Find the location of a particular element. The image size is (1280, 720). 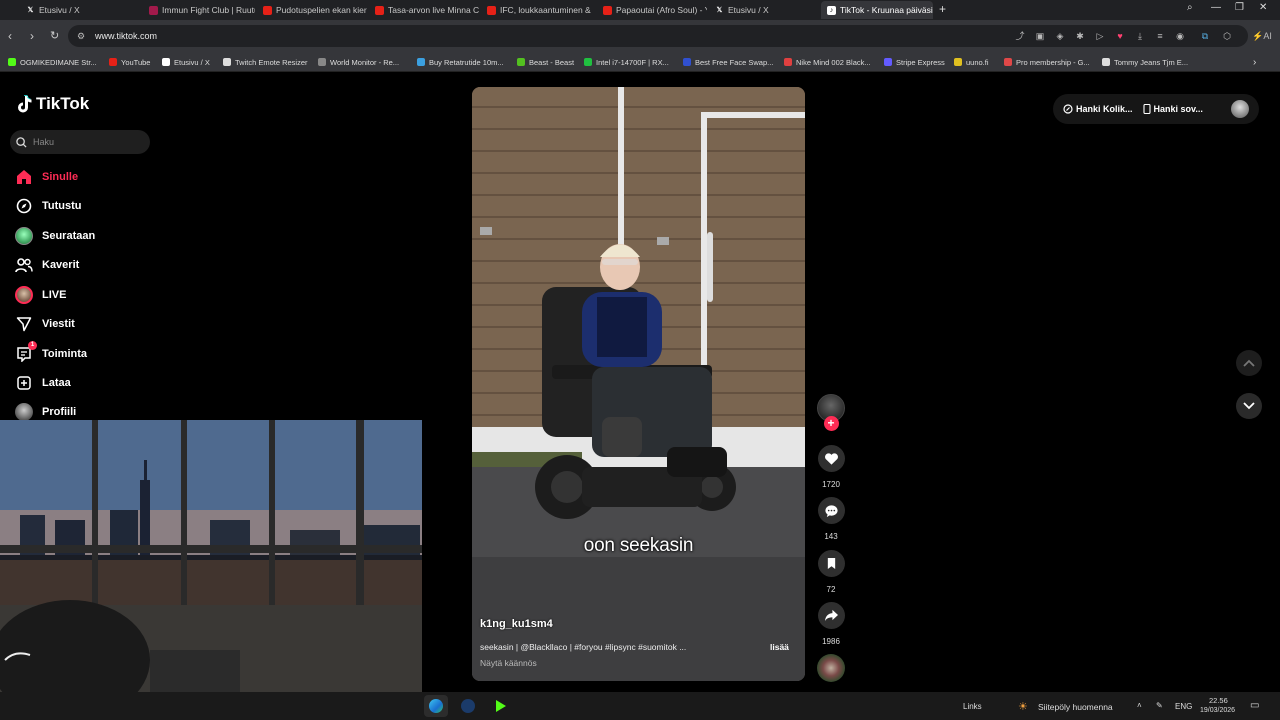

weather-text: Siitepöly huomenna is located at coordinates (1075, 707).